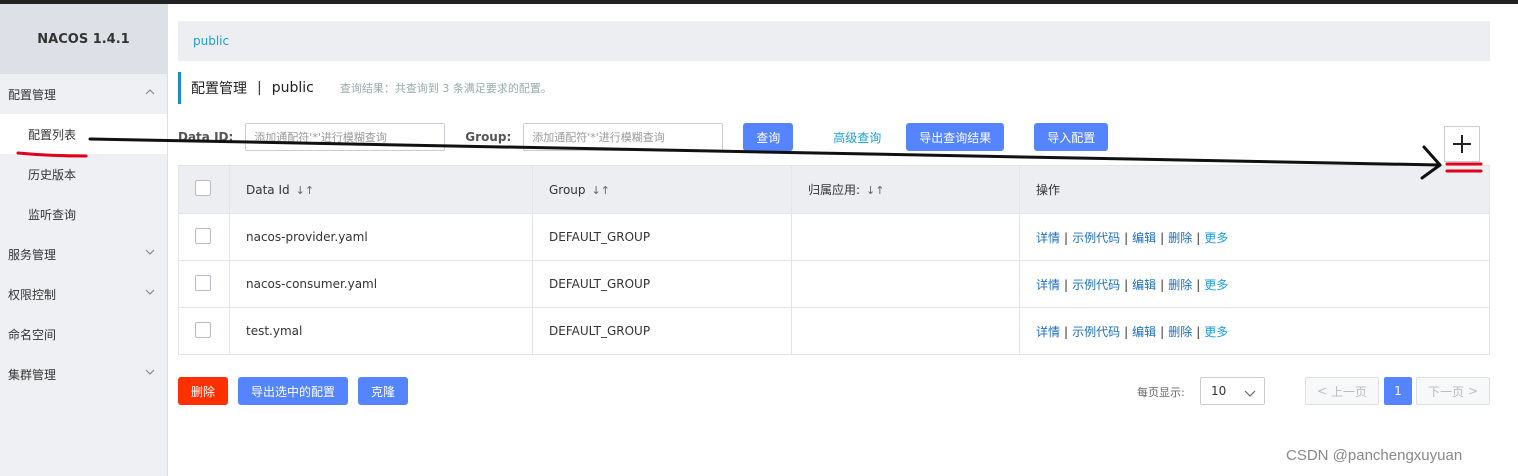 The width and height of the screenshot is (1518, 476). Describe the element at coordinates (834, 41) in the screenshot. I see `breadcrumb: public` at that location.